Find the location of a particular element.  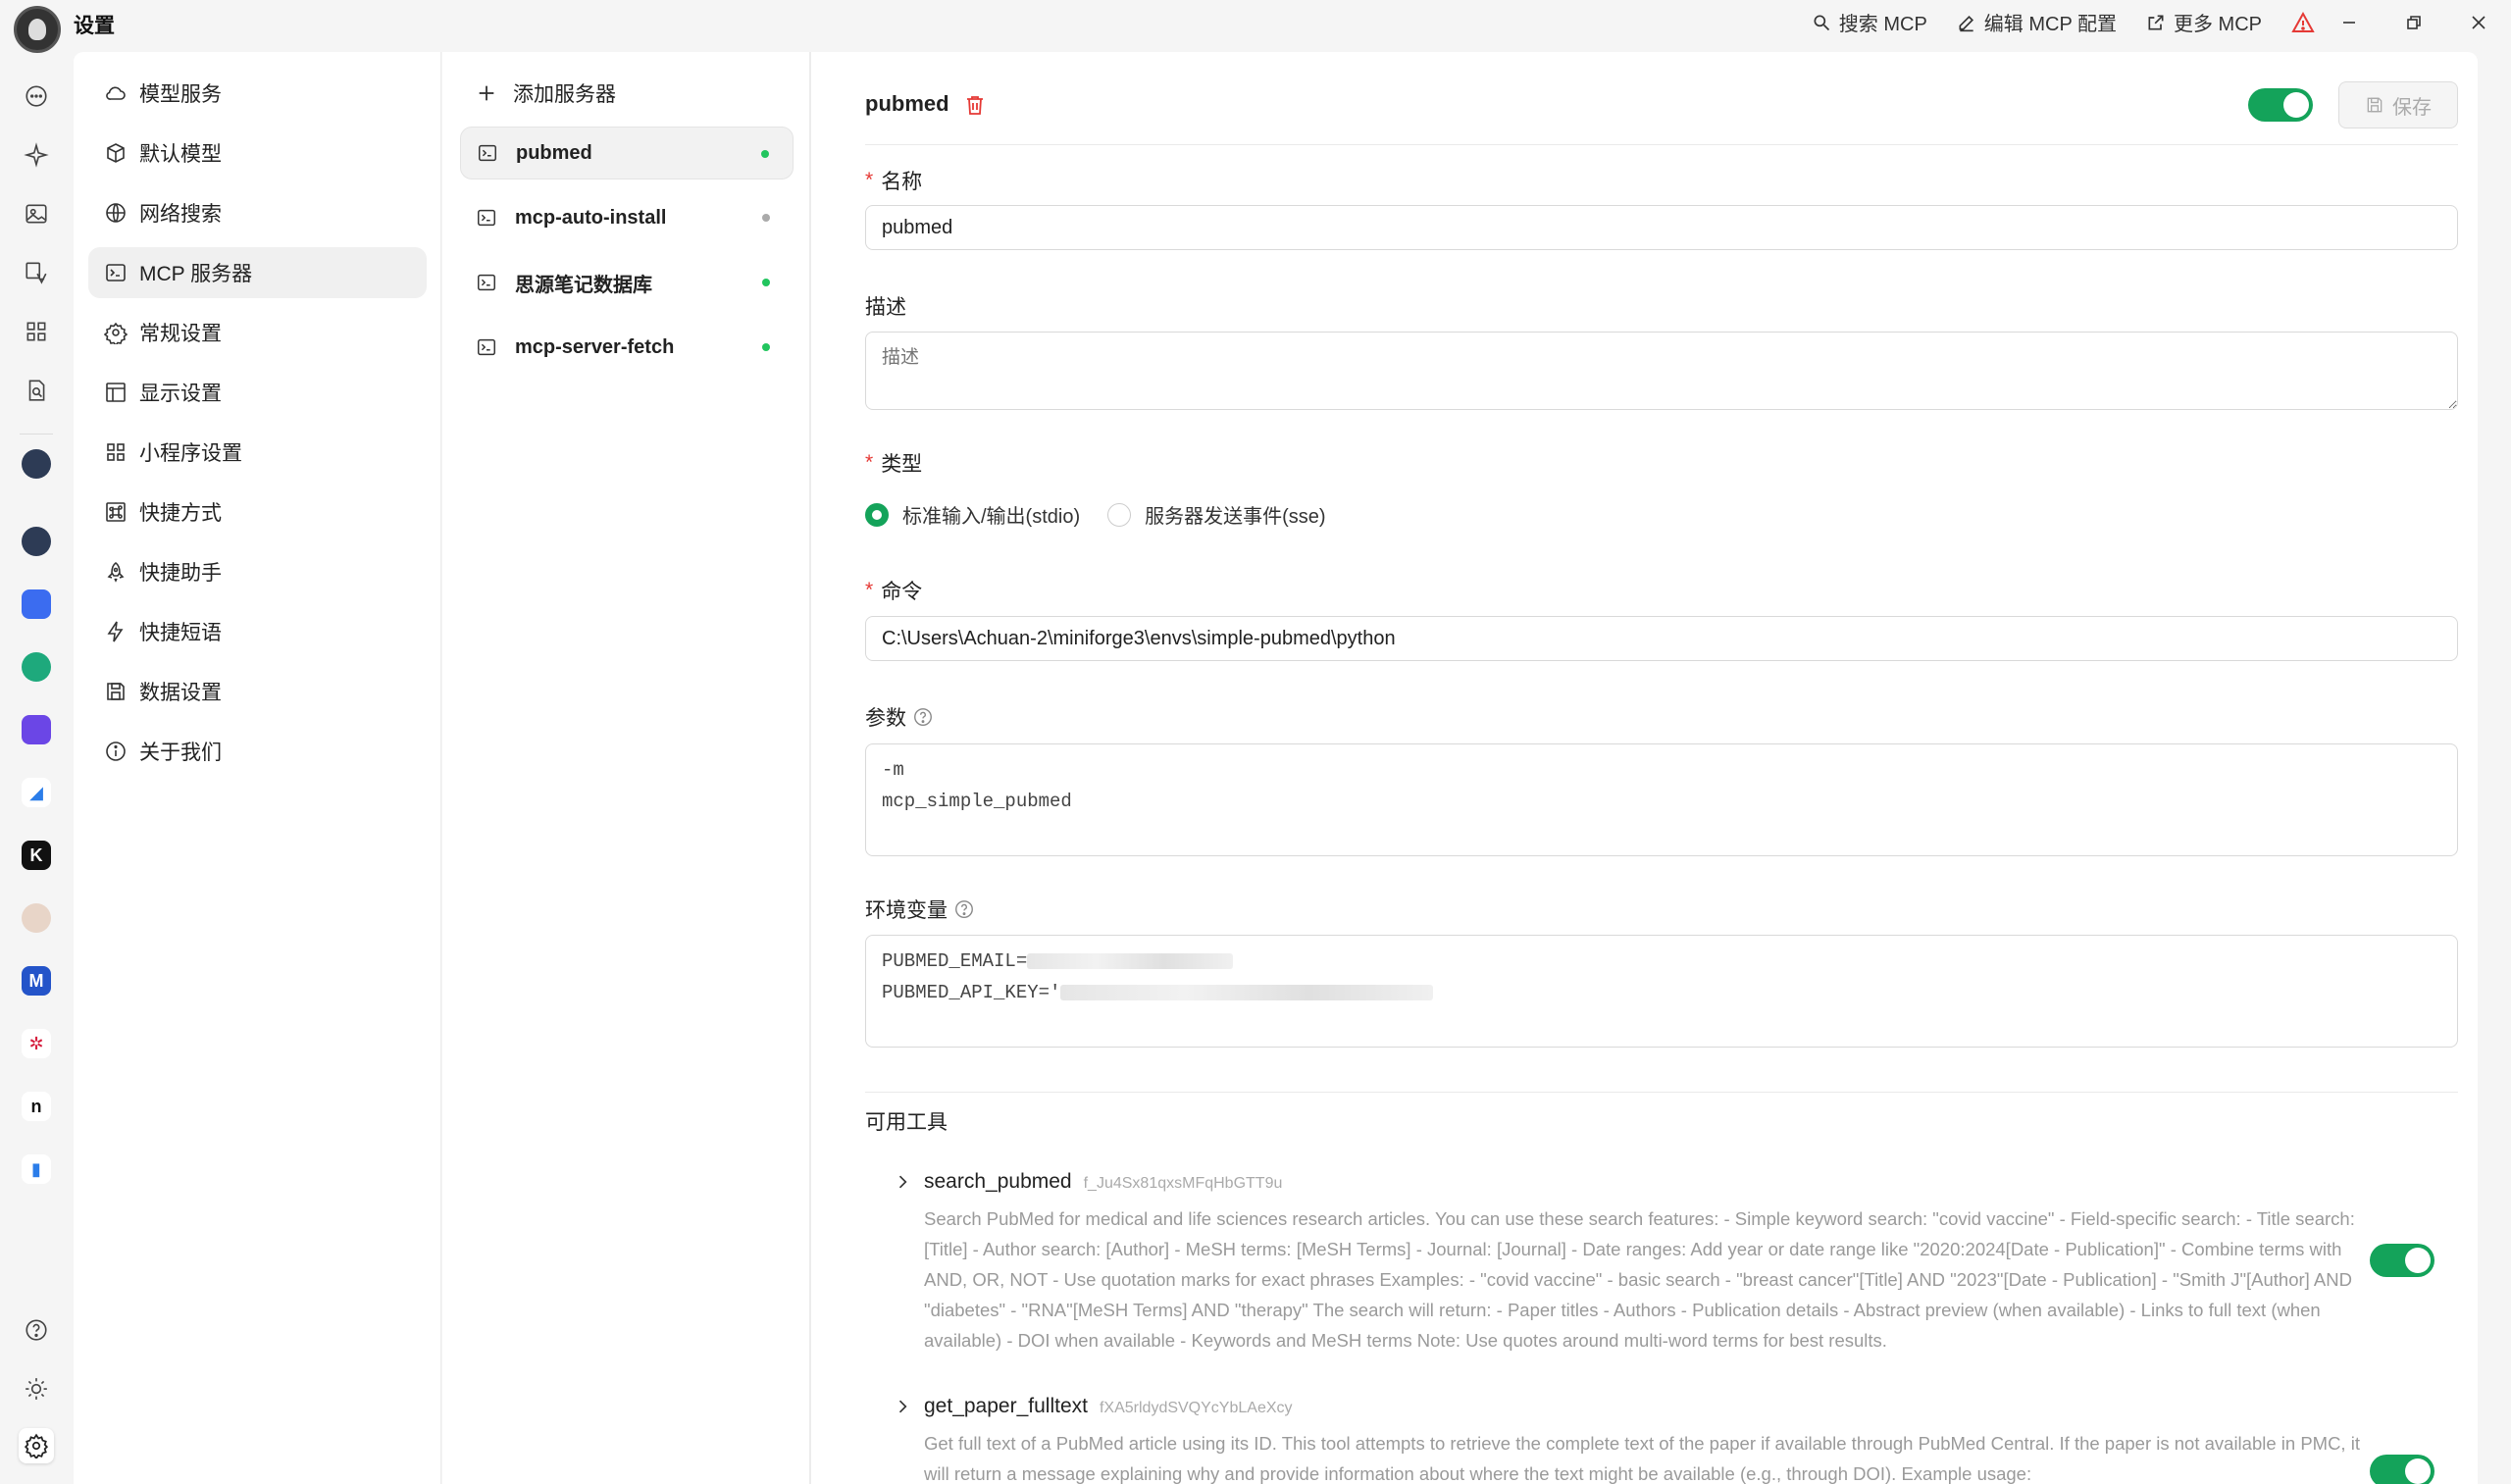

tool-toggle-search-pubmed is located at coordinates (2402, 1260).